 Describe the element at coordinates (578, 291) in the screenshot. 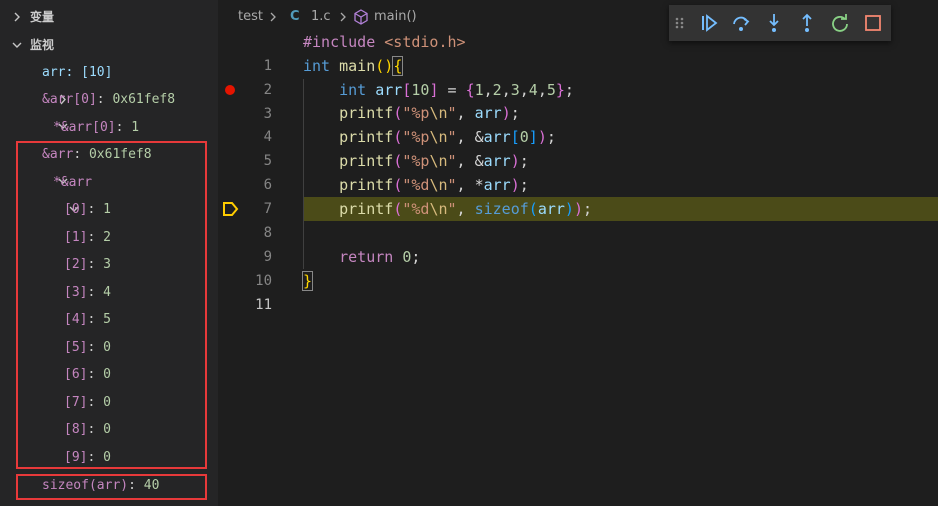

I see `code-line: 11 }` at that location.